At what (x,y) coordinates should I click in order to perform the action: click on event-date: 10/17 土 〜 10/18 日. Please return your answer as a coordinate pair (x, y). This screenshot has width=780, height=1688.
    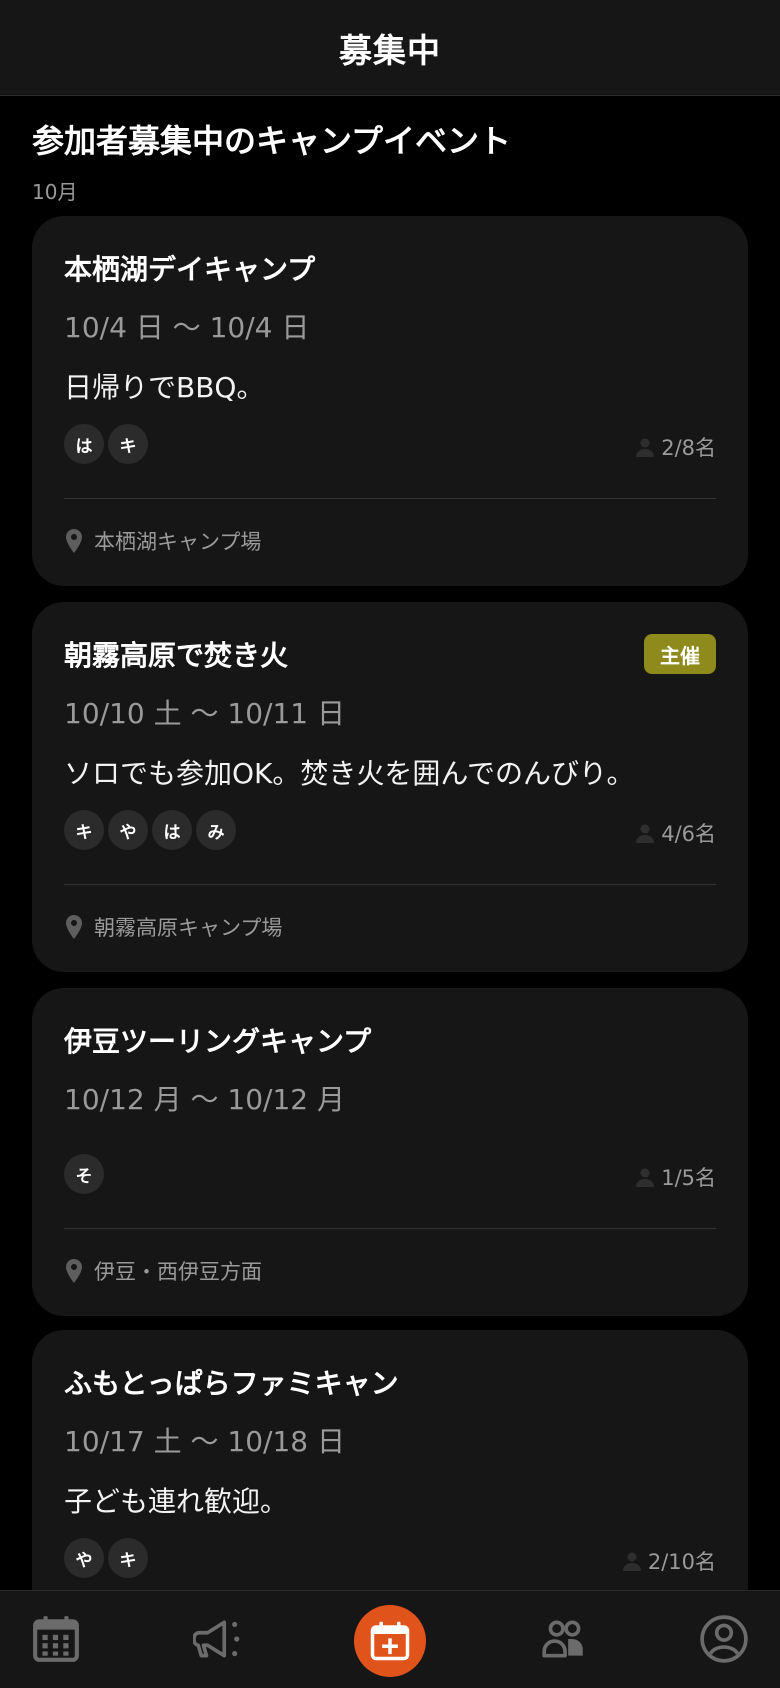
    Looking at the image, I should click on (204, 1441).